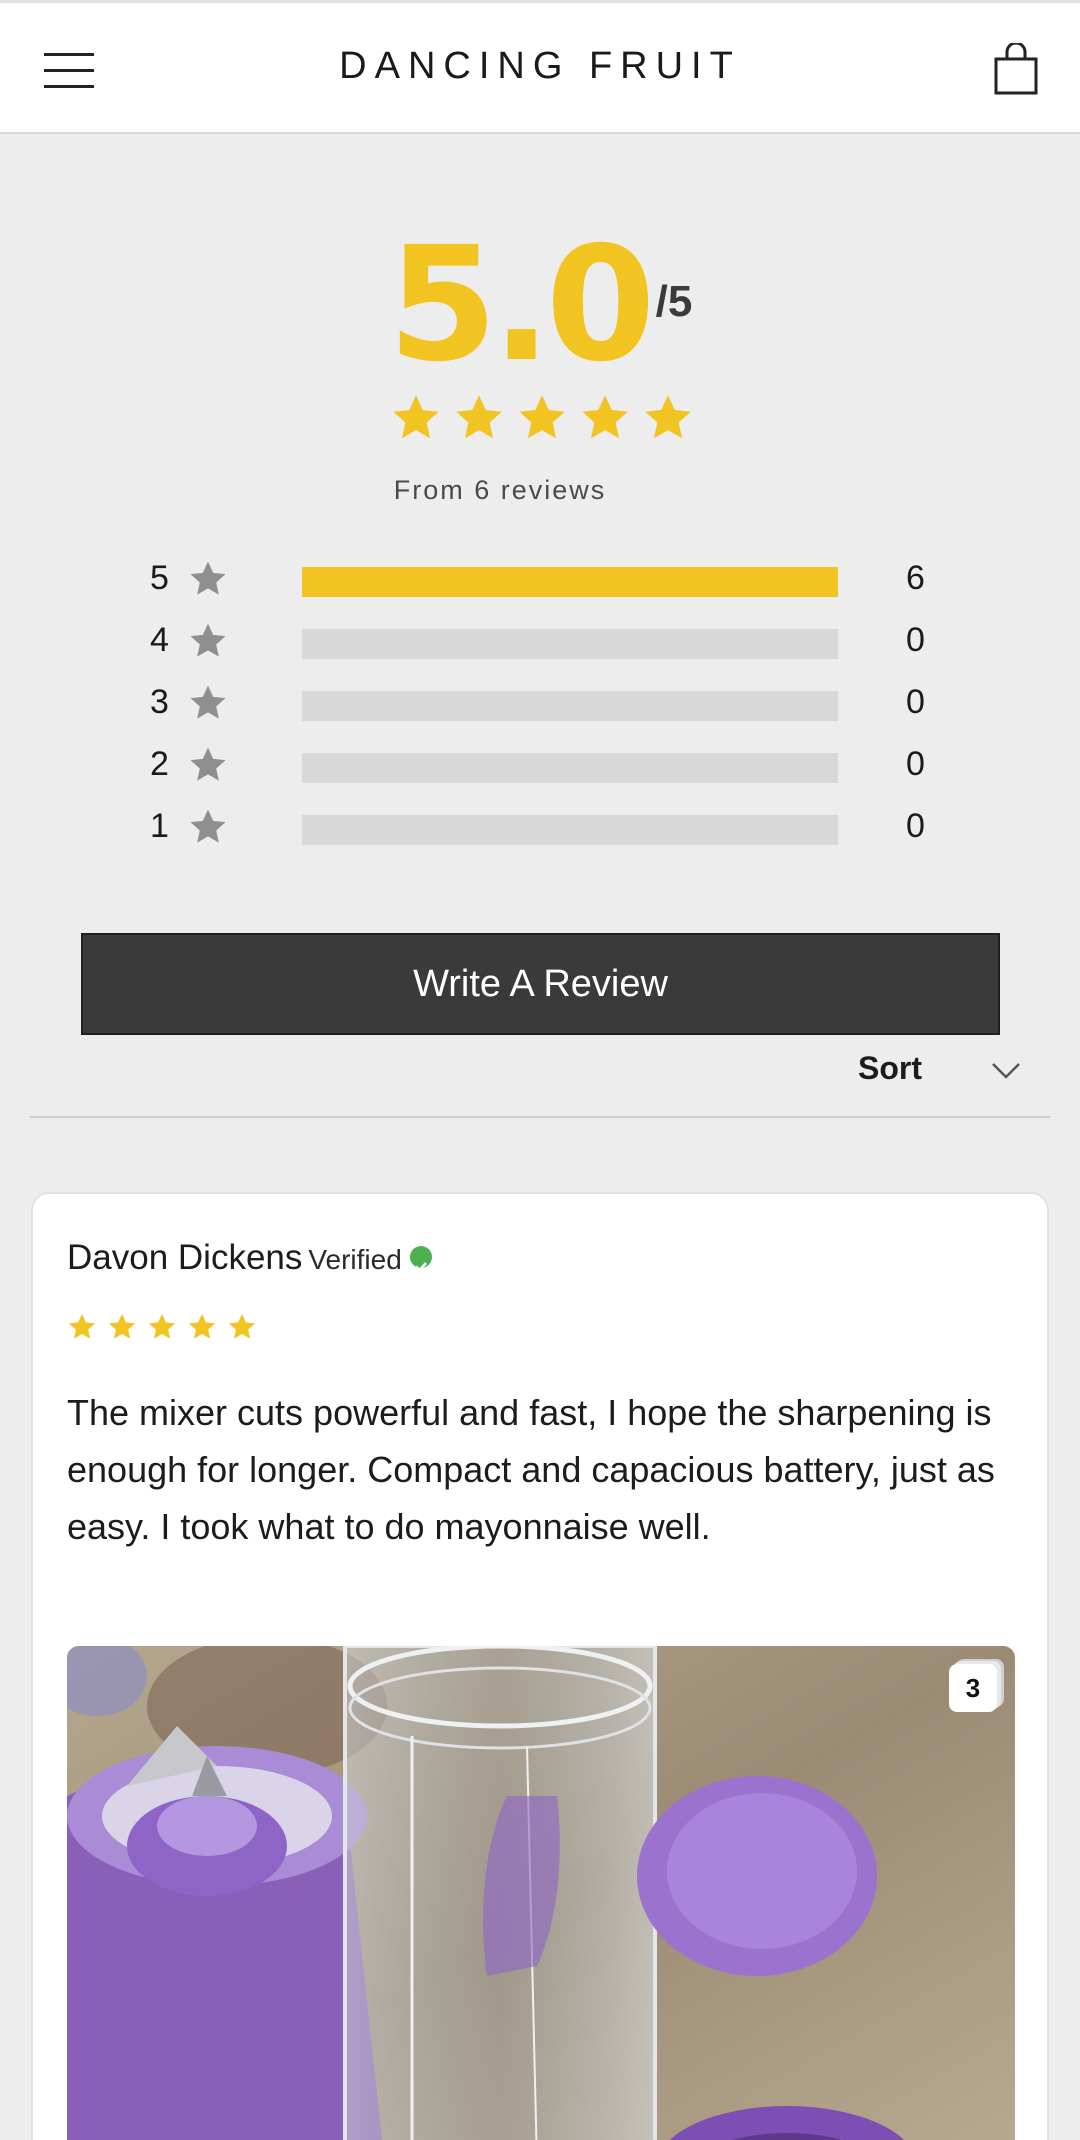  What do you see at coordinates (159, 764) in the screenshot?
I see `rating-level: 2` at bounding box center [159, 764].